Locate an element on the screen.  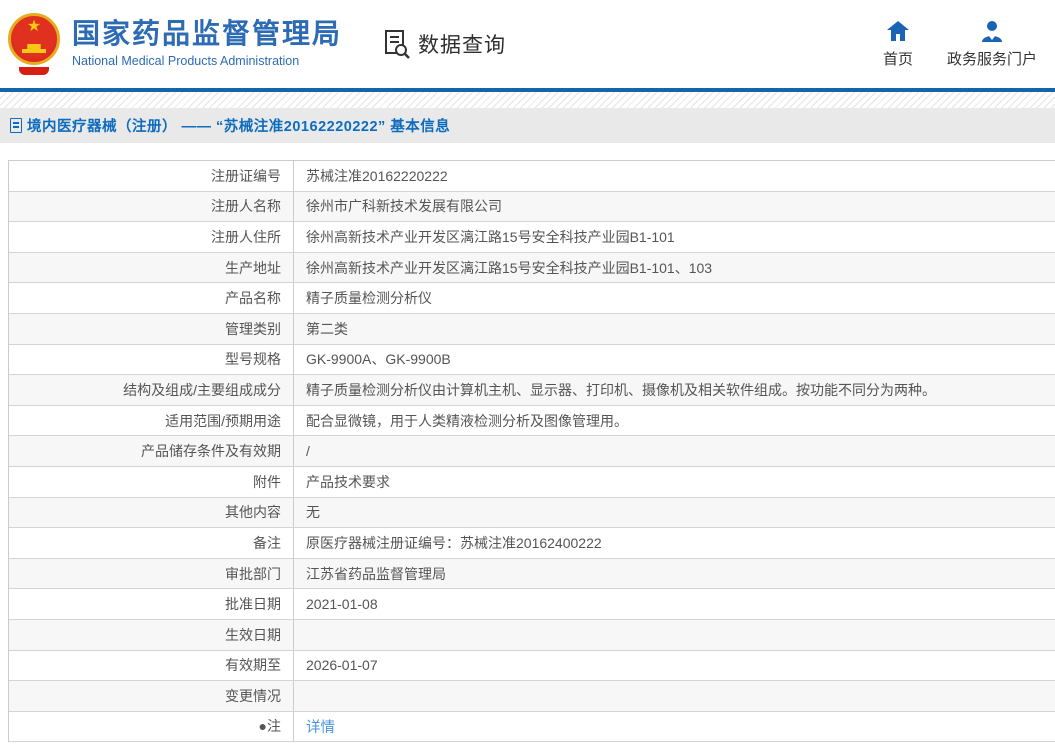
detail-link: 详情 is located at coordinates (320, 726).